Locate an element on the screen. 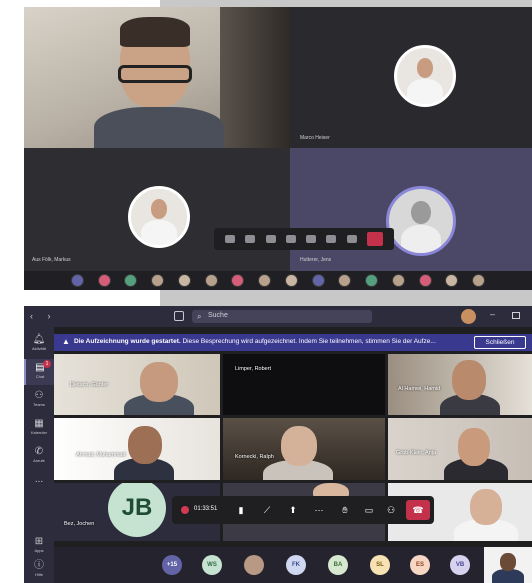 The height and width of the screenshot is (583, 532). rail-item-calendar: ▦ Kalender is located at coordinates (39, 428).